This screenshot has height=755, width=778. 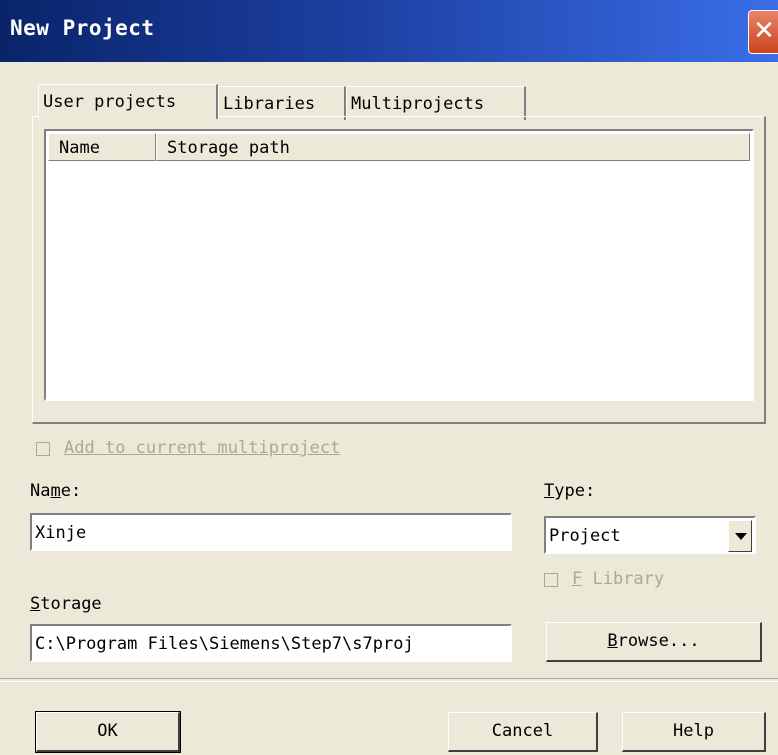 What do you see at coordinates (551, 580) in the screenshot?
I see `f-library-checkbox` at bounding box center [551, 580].